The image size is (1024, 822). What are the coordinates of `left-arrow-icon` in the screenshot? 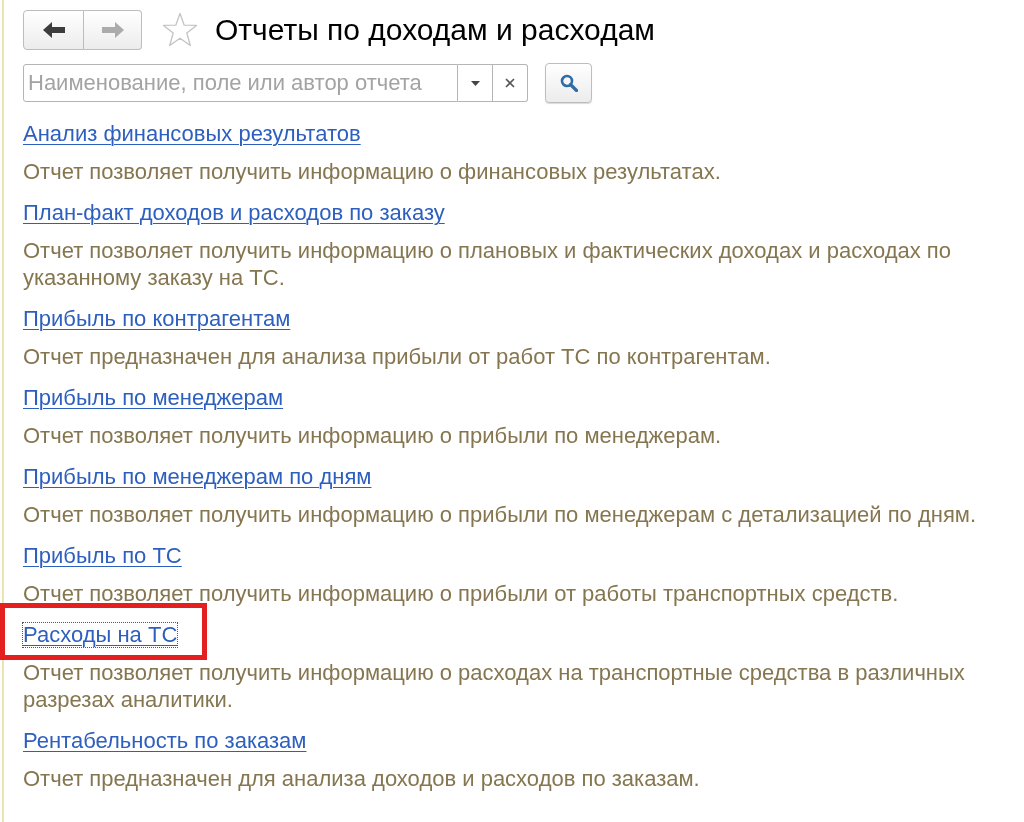 It's located at (53, 30).